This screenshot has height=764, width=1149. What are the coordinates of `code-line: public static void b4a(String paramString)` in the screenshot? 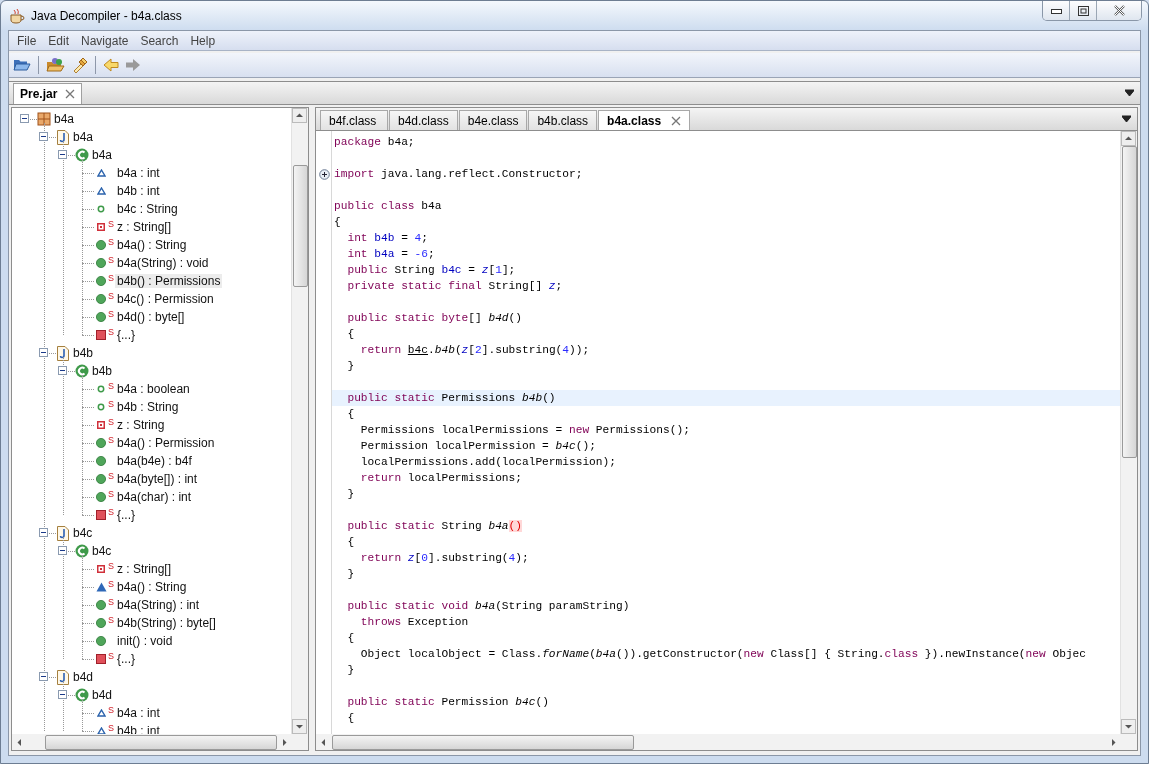 It's located at (488, 606).